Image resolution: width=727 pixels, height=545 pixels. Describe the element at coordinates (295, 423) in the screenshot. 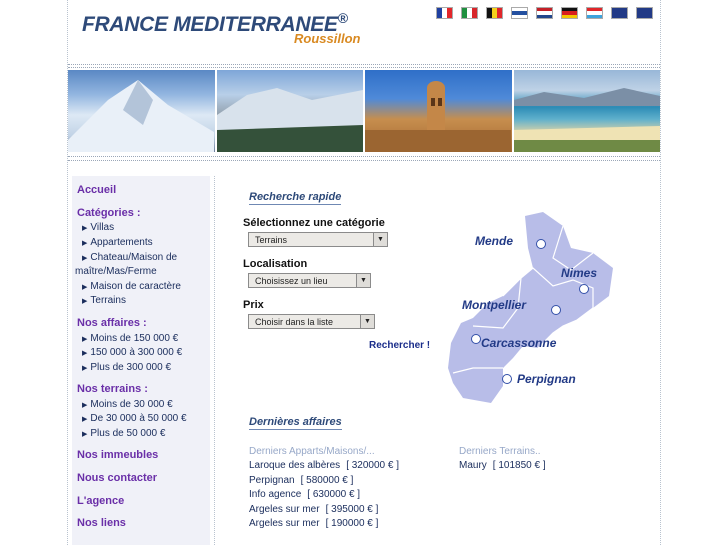

I see `latest-listings-title: Dernières affaires` at that location.